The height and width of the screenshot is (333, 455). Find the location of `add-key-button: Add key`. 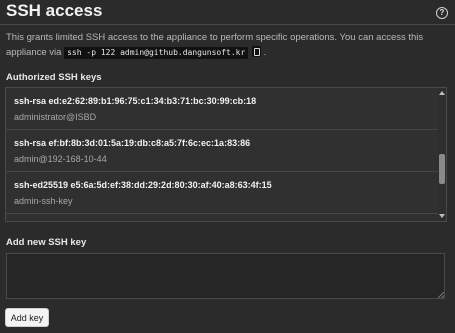

add-key-button: Add key is located at coordinates (27, 317).